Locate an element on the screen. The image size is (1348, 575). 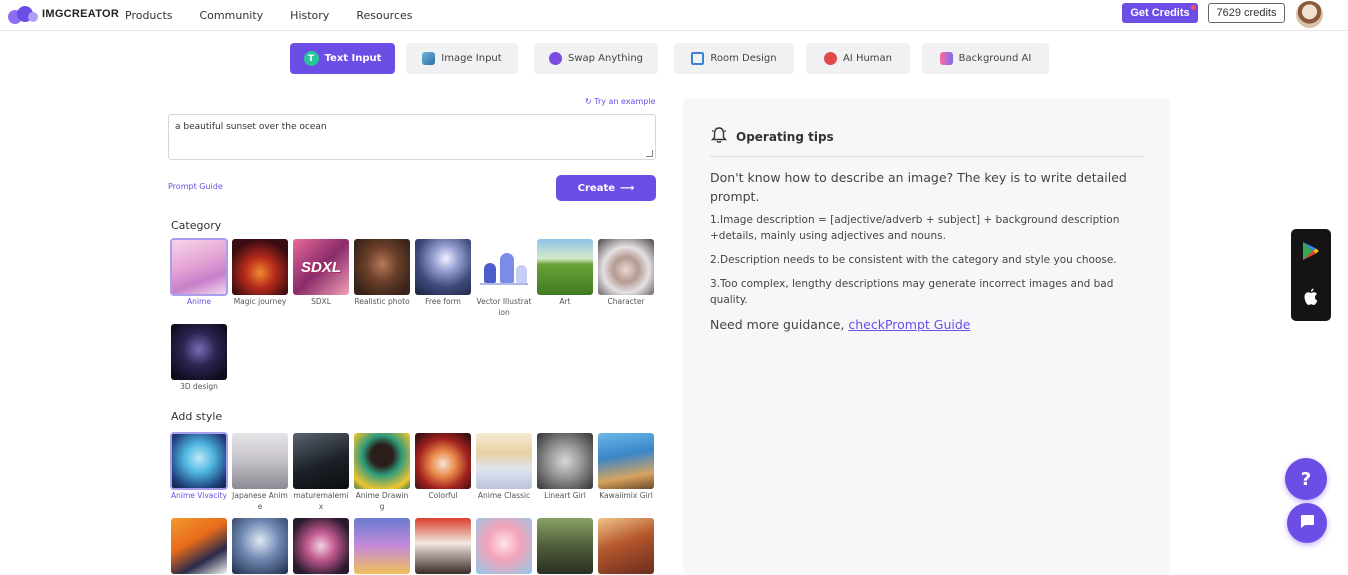
thumb-label: Art is located at coordinates (565, 301).